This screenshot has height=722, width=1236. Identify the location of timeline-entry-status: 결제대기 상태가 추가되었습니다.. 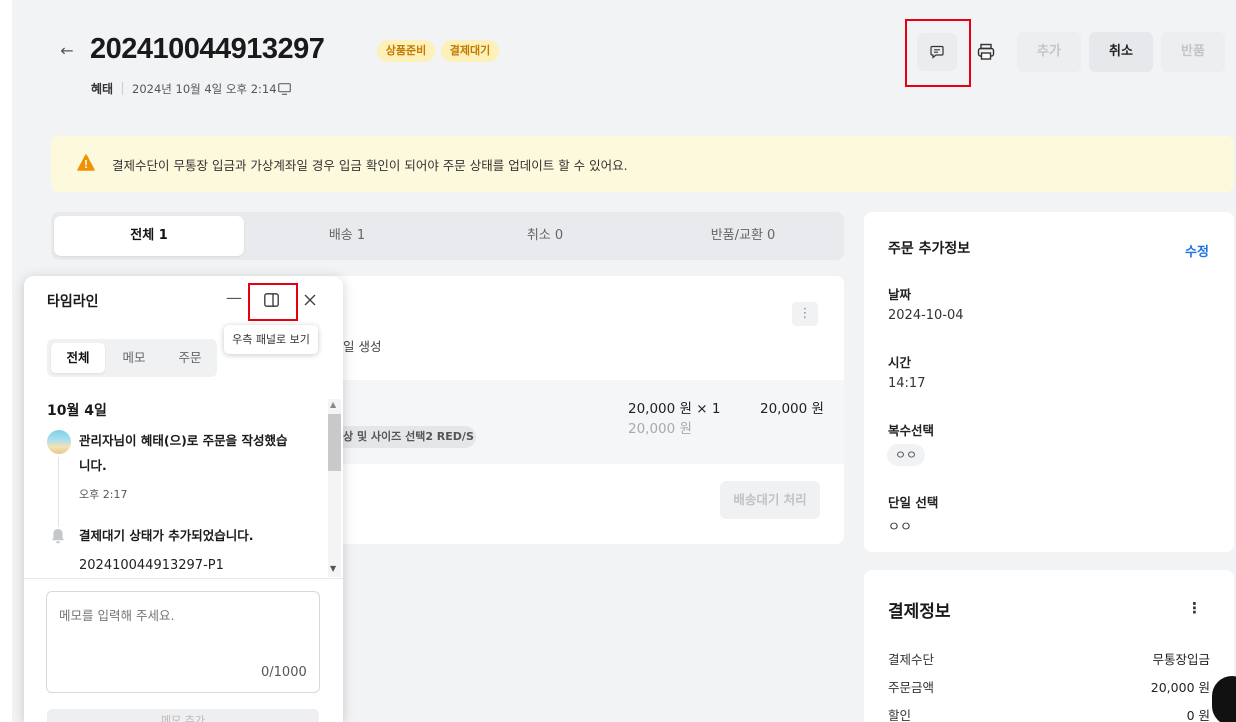
(166, 535).